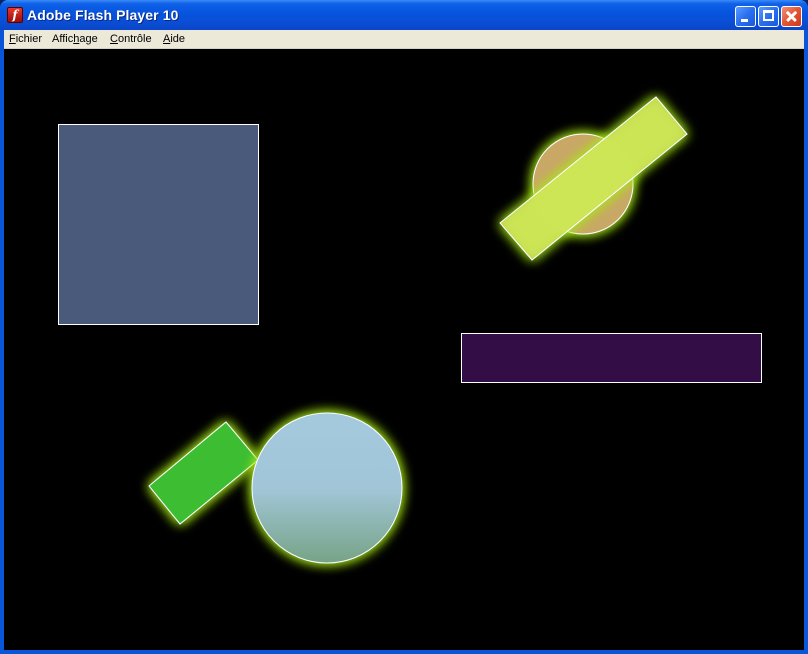 This screenshot has height=654, width=808. Describe the element at coordinates (745, 16) in the screenshot. I see `minimize-button` at that location.